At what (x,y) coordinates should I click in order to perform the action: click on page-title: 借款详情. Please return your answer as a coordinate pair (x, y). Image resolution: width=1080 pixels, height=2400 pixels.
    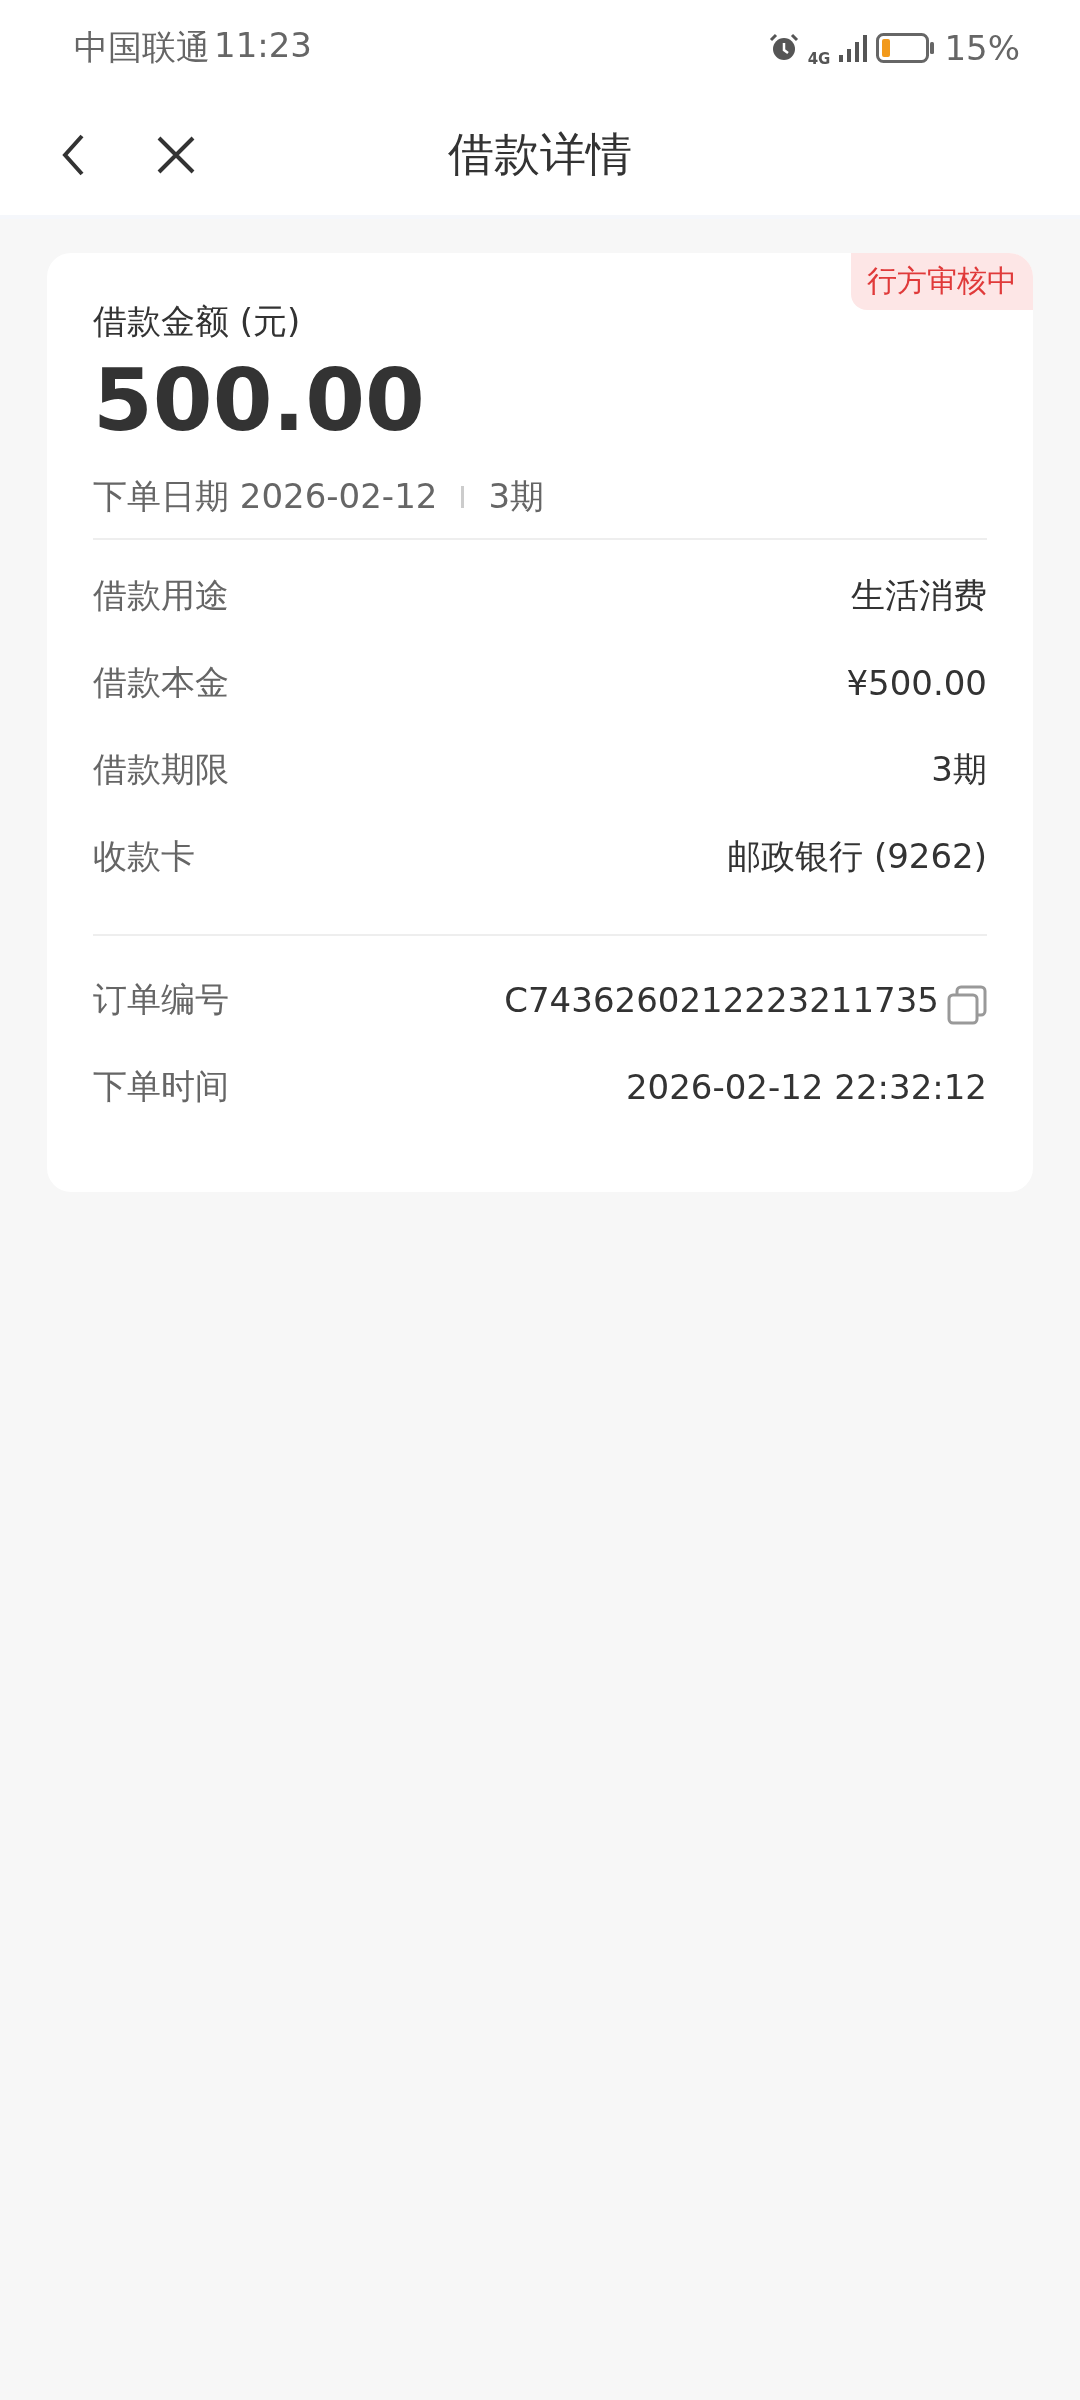
    Looking at the image, I should click on (540, 154).